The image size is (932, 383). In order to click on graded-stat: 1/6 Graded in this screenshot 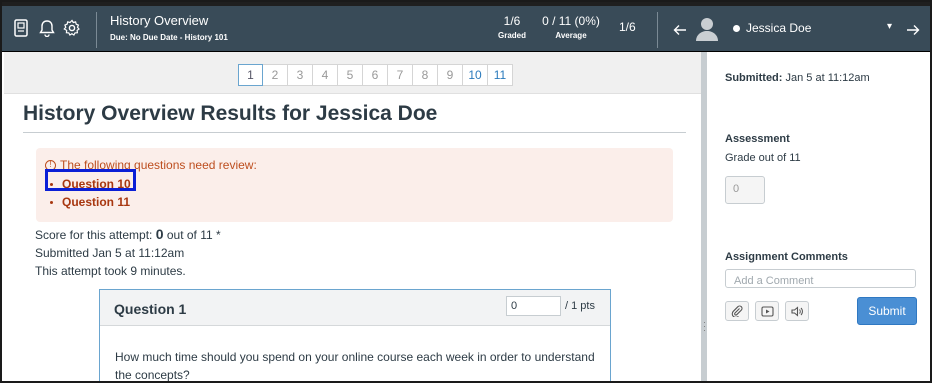, I will do `click(512, 27)`.